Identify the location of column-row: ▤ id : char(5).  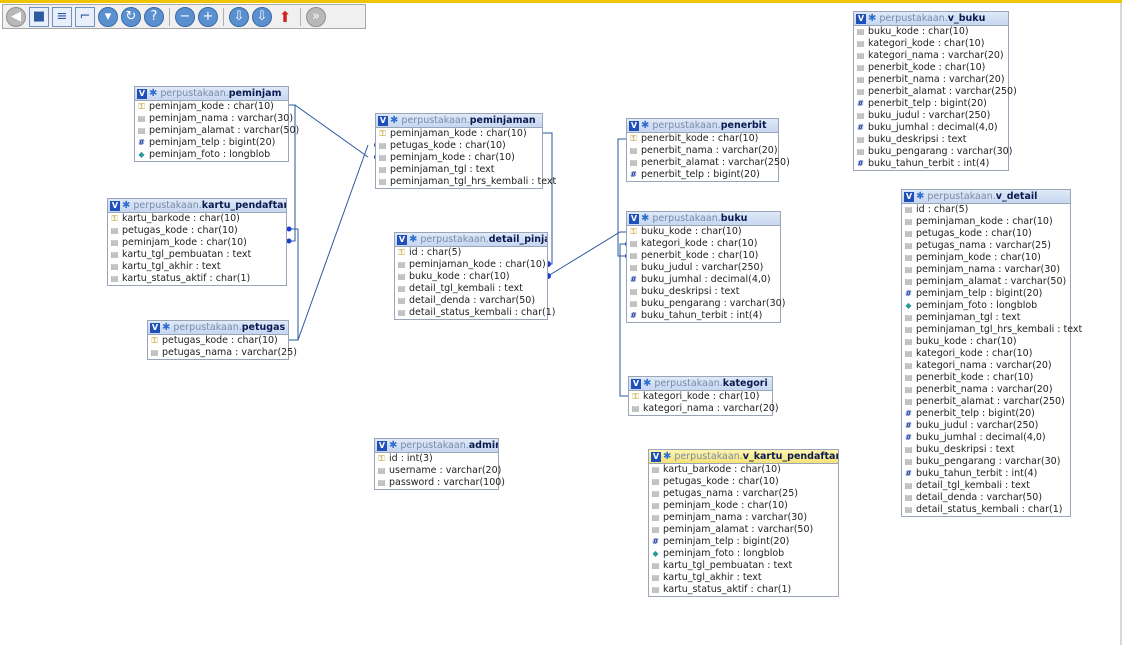
(986, 210).